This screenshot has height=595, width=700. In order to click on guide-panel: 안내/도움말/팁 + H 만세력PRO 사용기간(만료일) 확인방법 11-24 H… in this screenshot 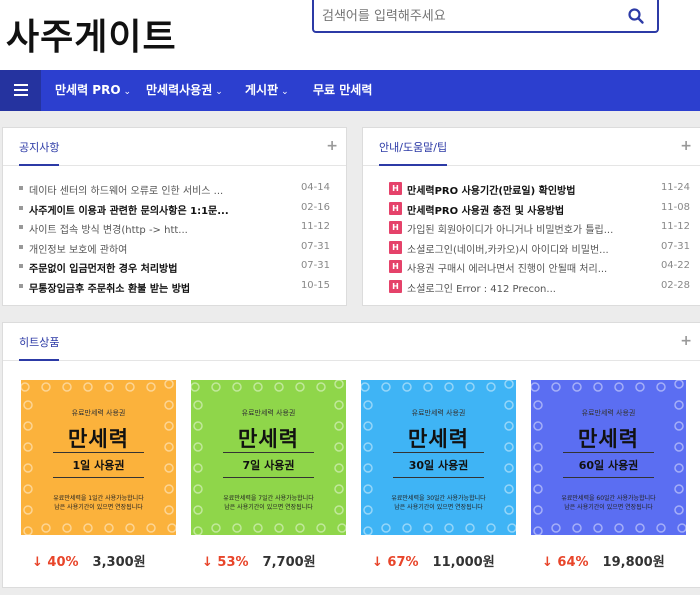, I will do `click(531, 216)`.